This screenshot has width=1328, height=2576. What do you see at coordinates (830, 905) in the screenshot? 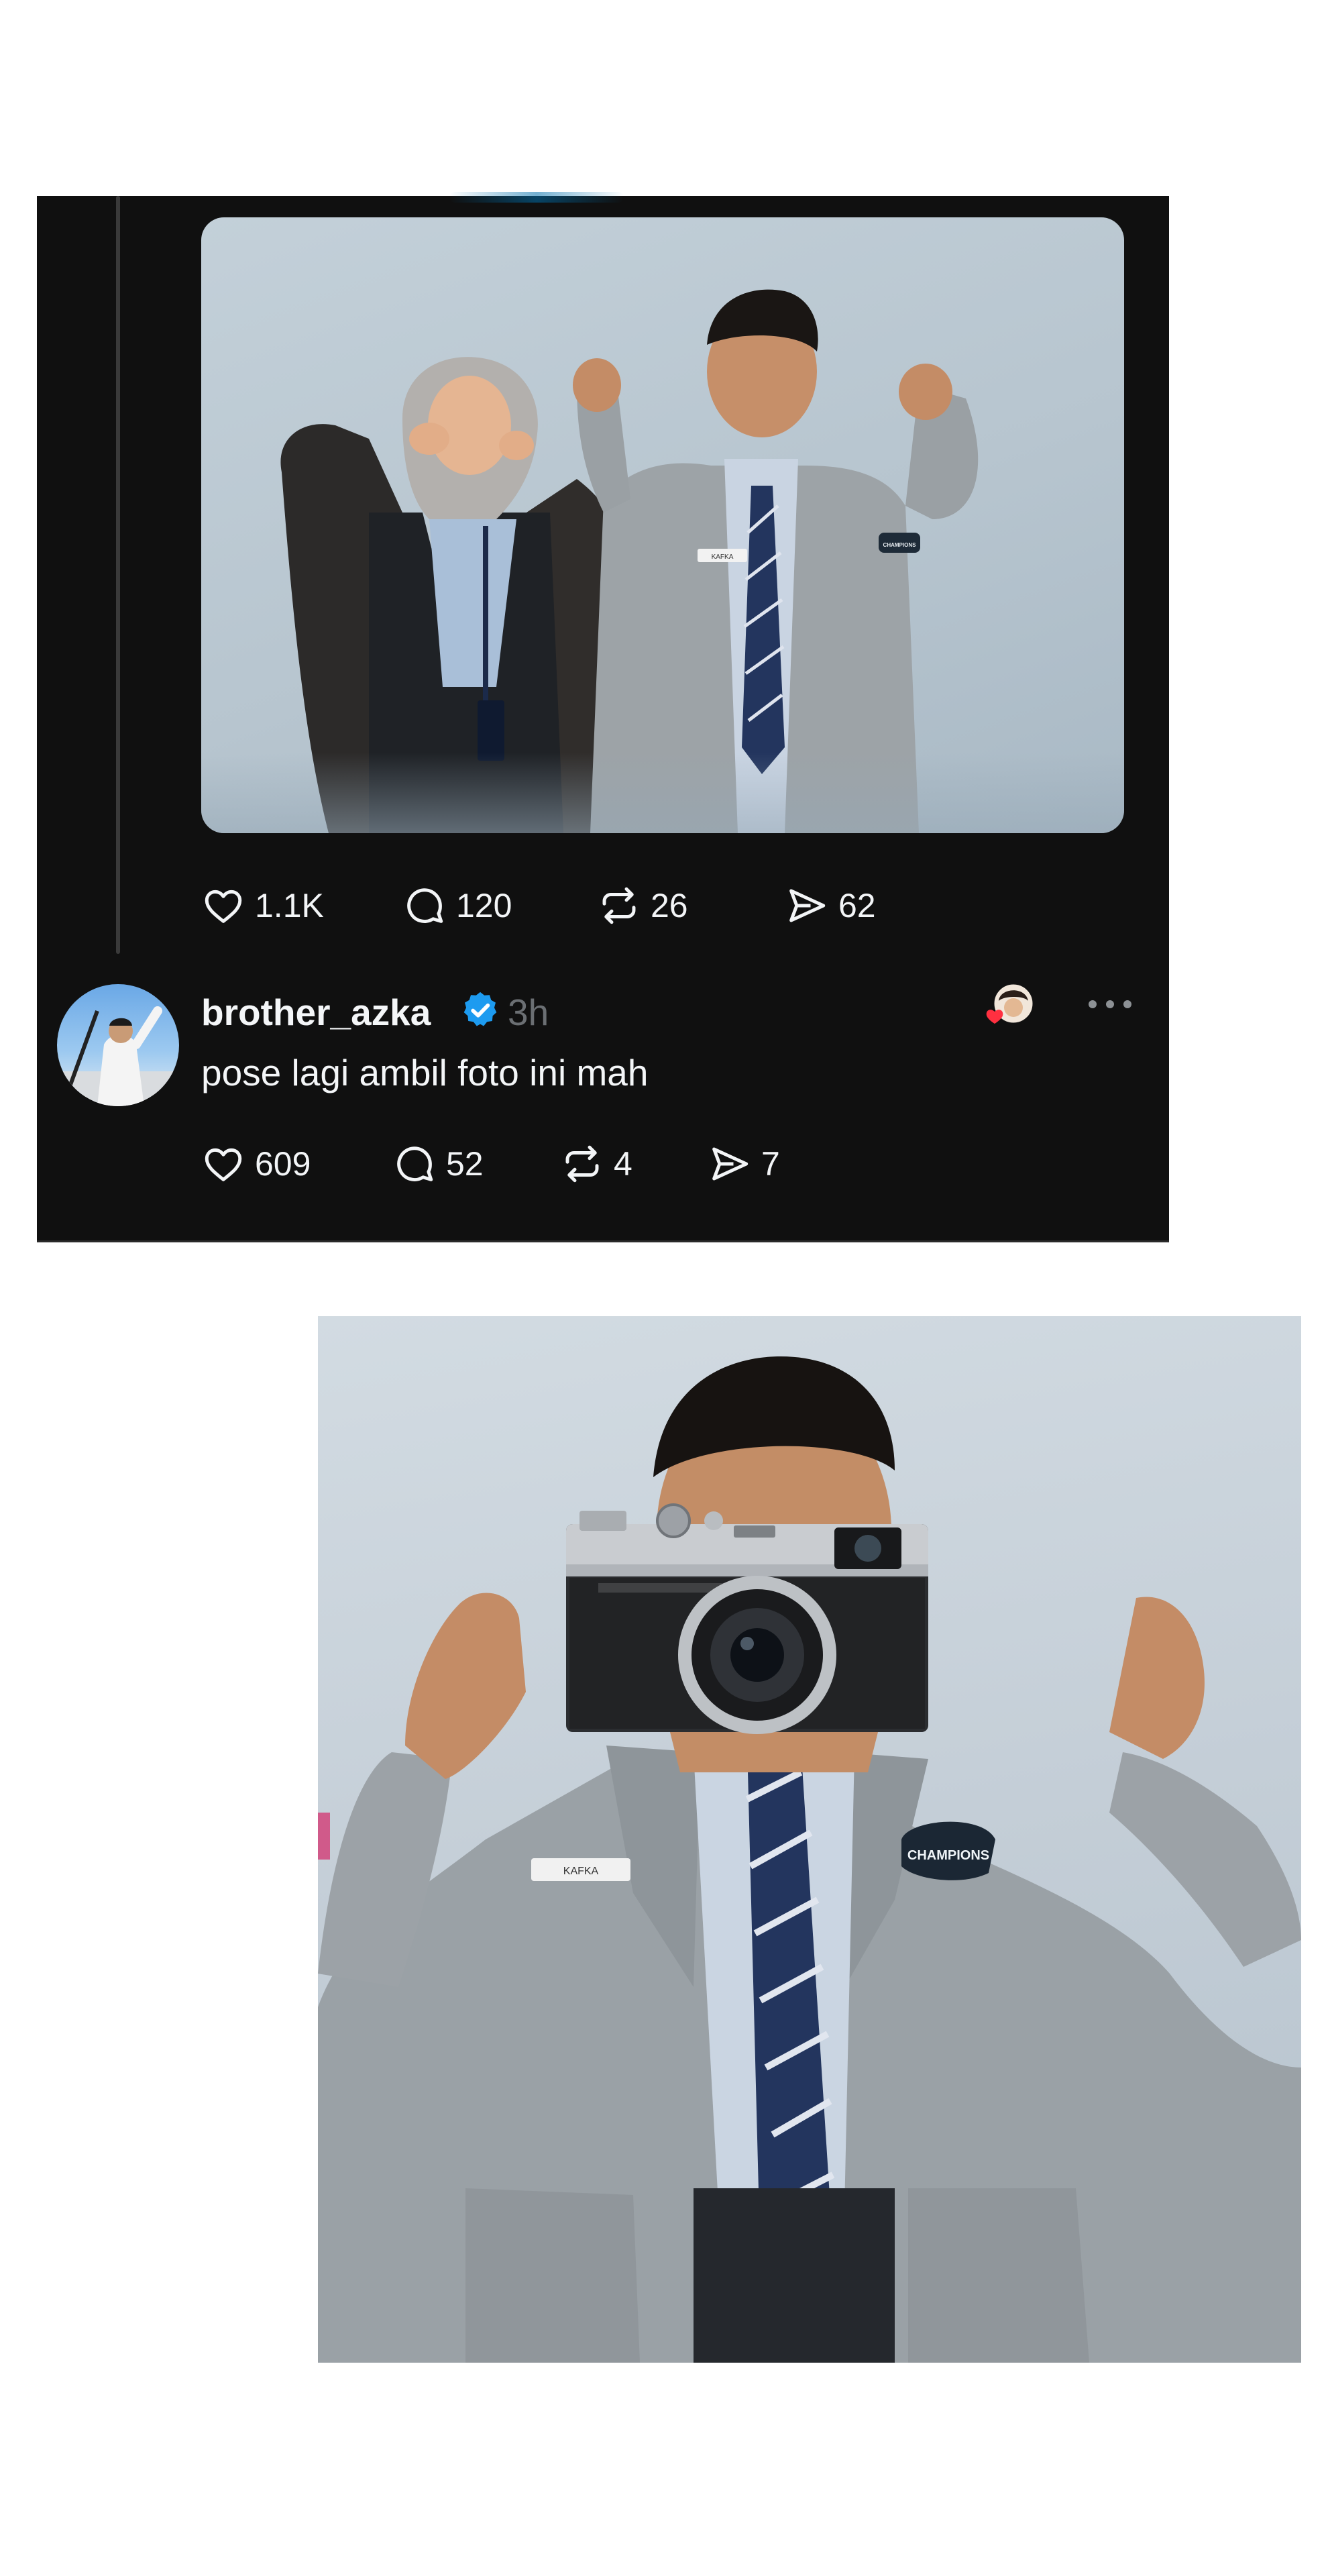
I see `share-button: 62` at bounding box center [830, 905].